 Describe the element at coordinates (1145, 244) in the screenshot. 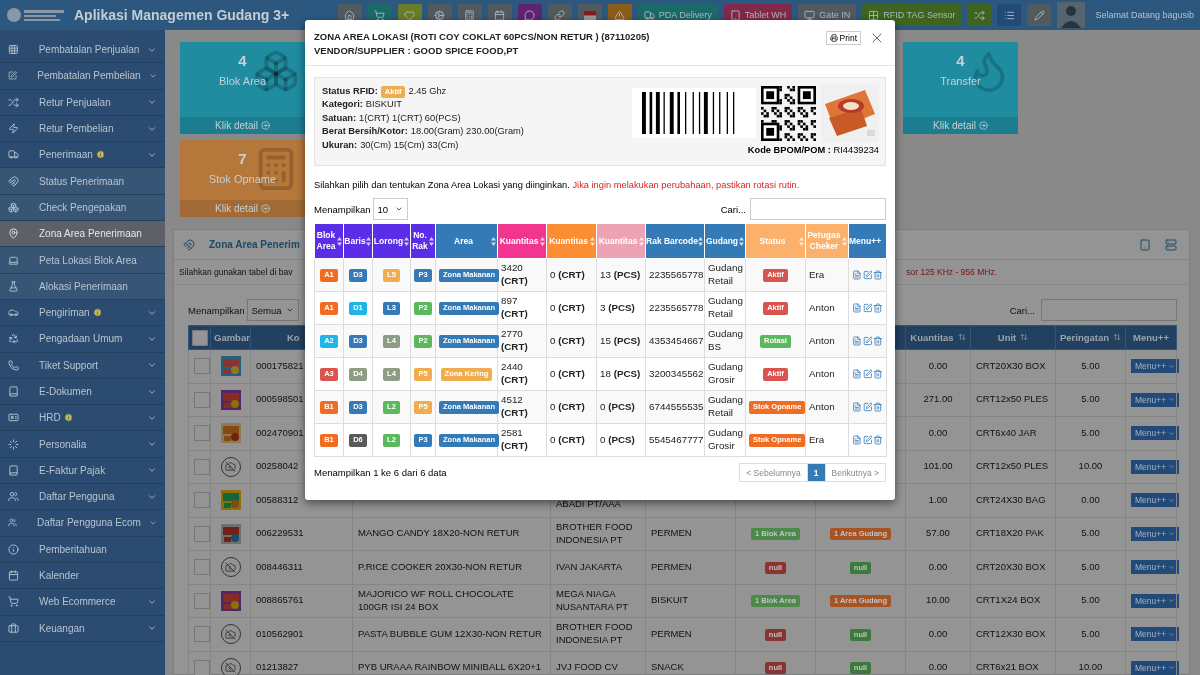

I see `tablet-icon` at that location.